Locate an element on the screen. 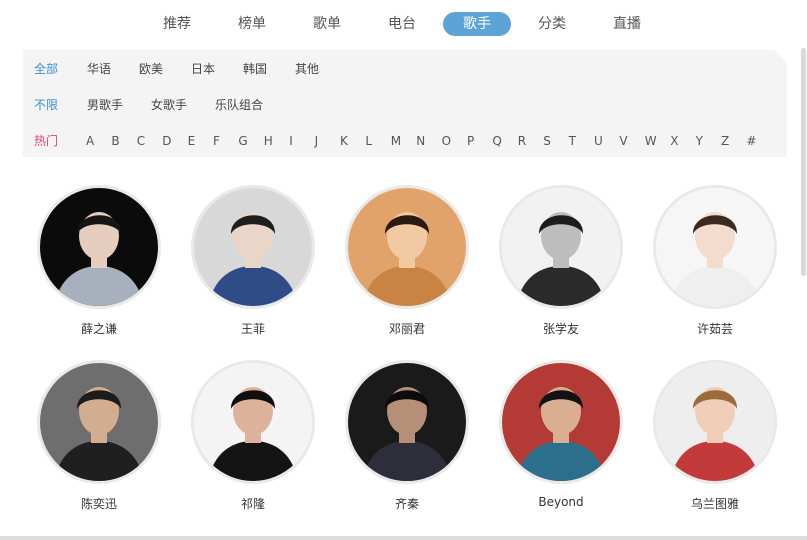 The width and height of the screenshot is (807, 540). filter-index-letter: G is located at coordinates (242, 141).